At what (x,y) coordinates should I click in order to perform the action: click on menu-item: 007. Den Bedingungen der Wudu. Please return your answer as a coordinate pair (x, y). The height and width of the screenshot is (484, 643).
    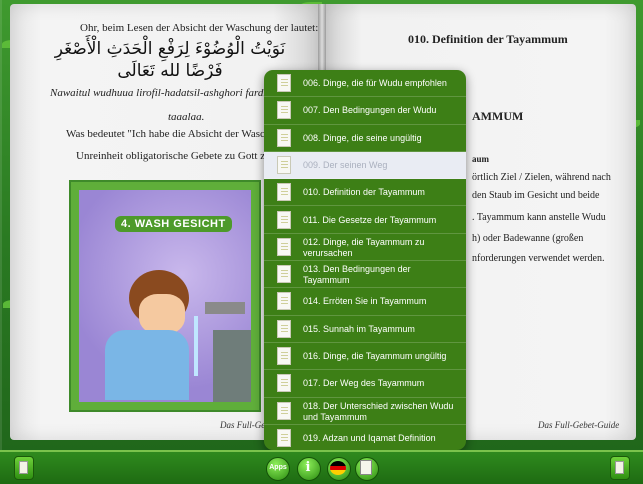
    Looking at the image, I should click on (365, 111).